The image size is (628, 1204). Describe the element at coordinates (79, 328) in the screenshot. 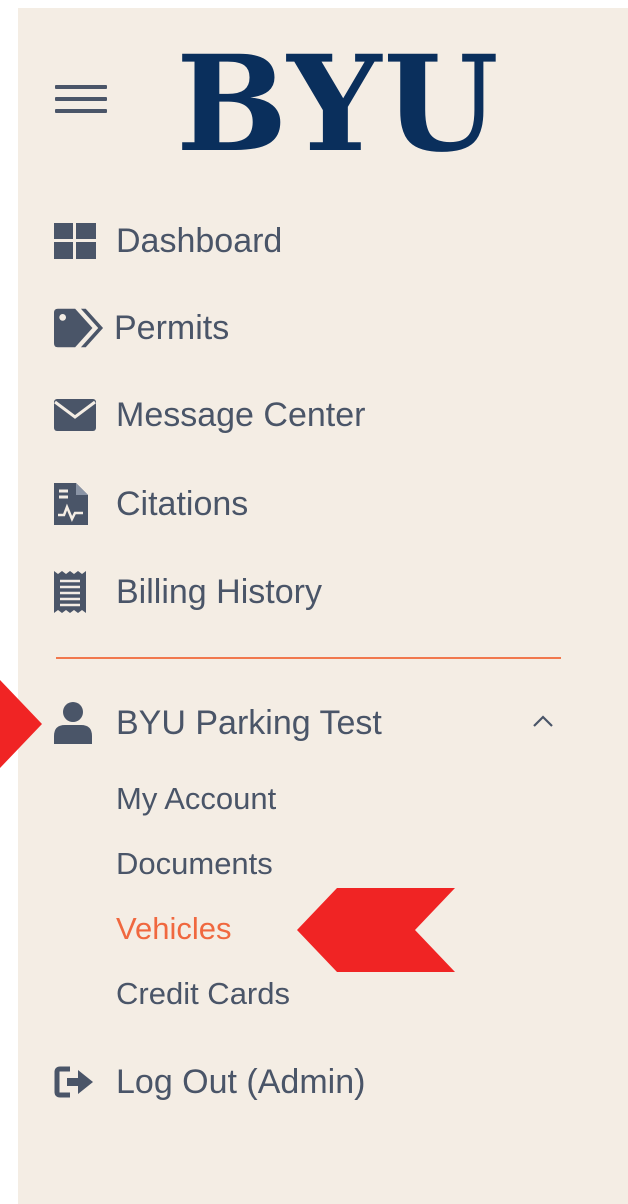

I see `tags-icon` at that location.